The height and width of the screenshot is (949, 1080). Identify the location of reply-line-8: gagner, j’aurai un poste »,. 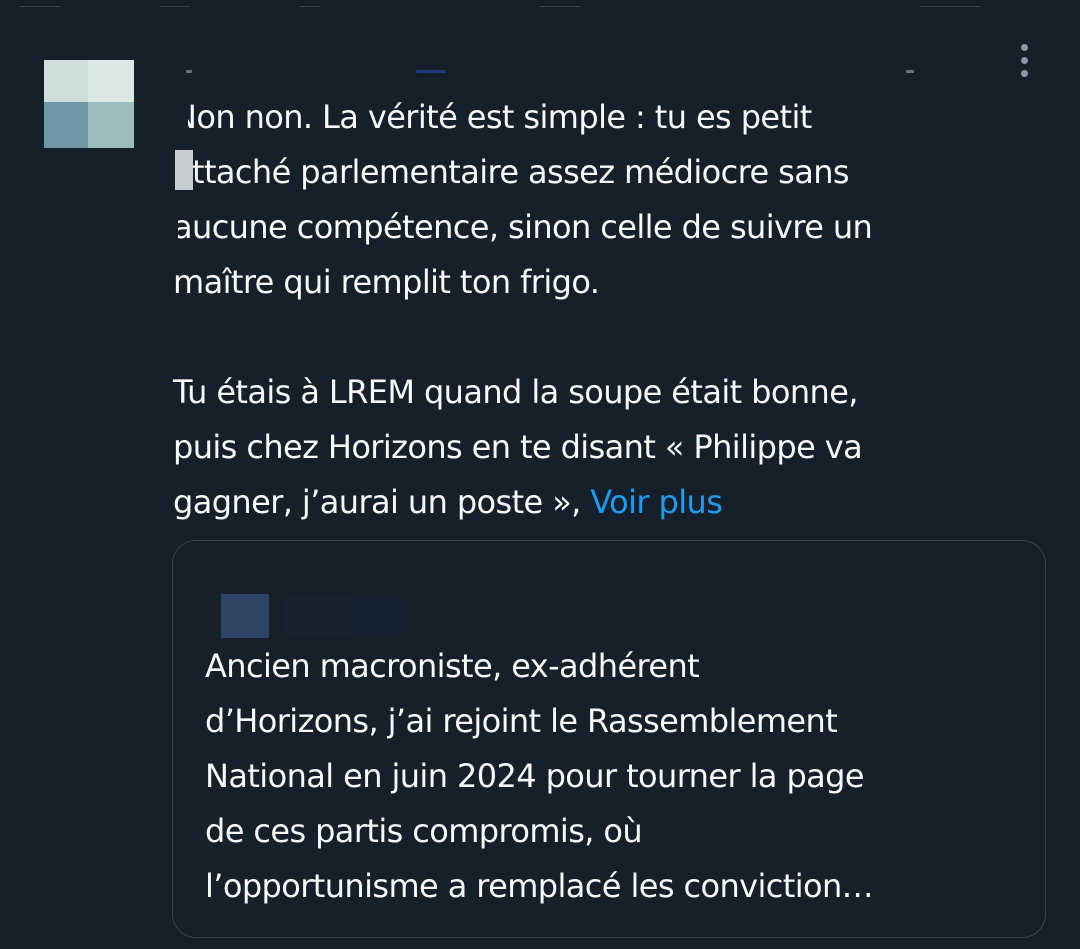
(377, 502).